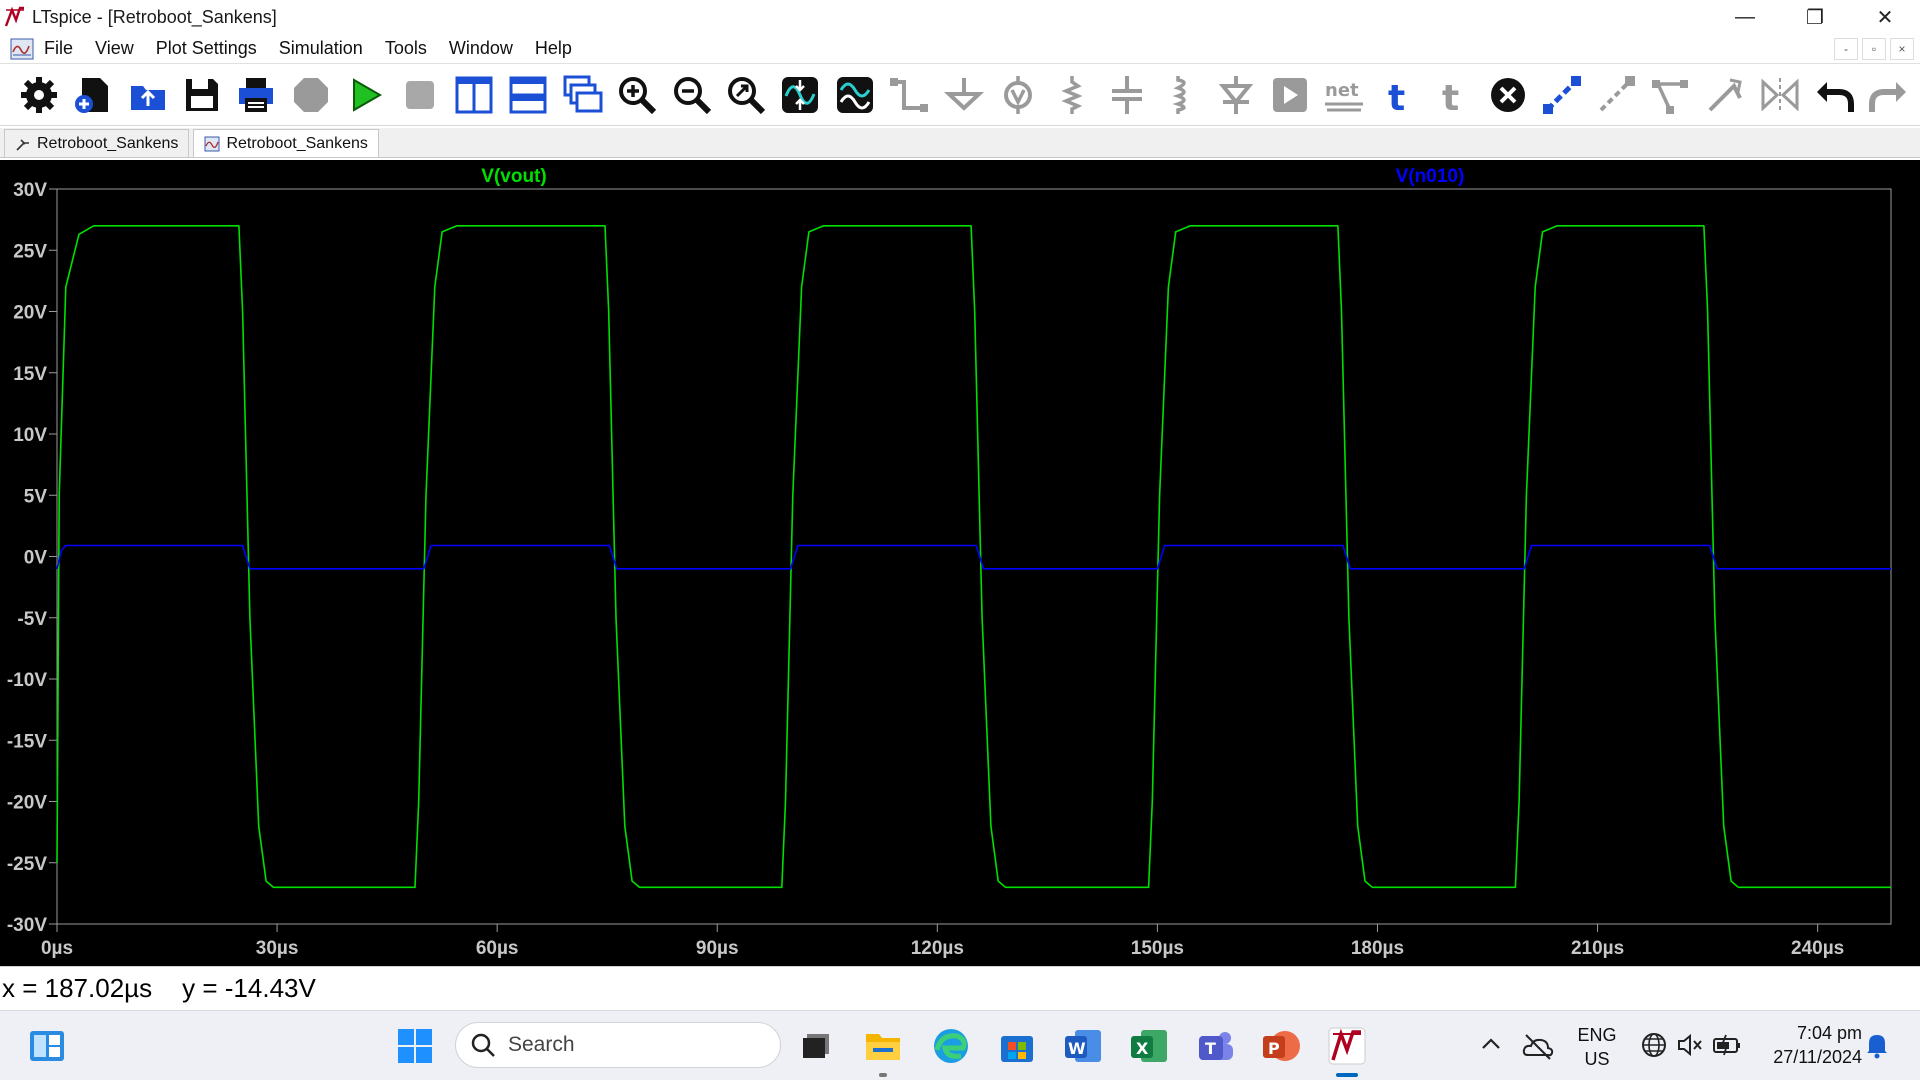 Image resolution: width=1920 pixels, height=1080 pixels. I want to click on ltspice-app-icon, so click(15, 17).